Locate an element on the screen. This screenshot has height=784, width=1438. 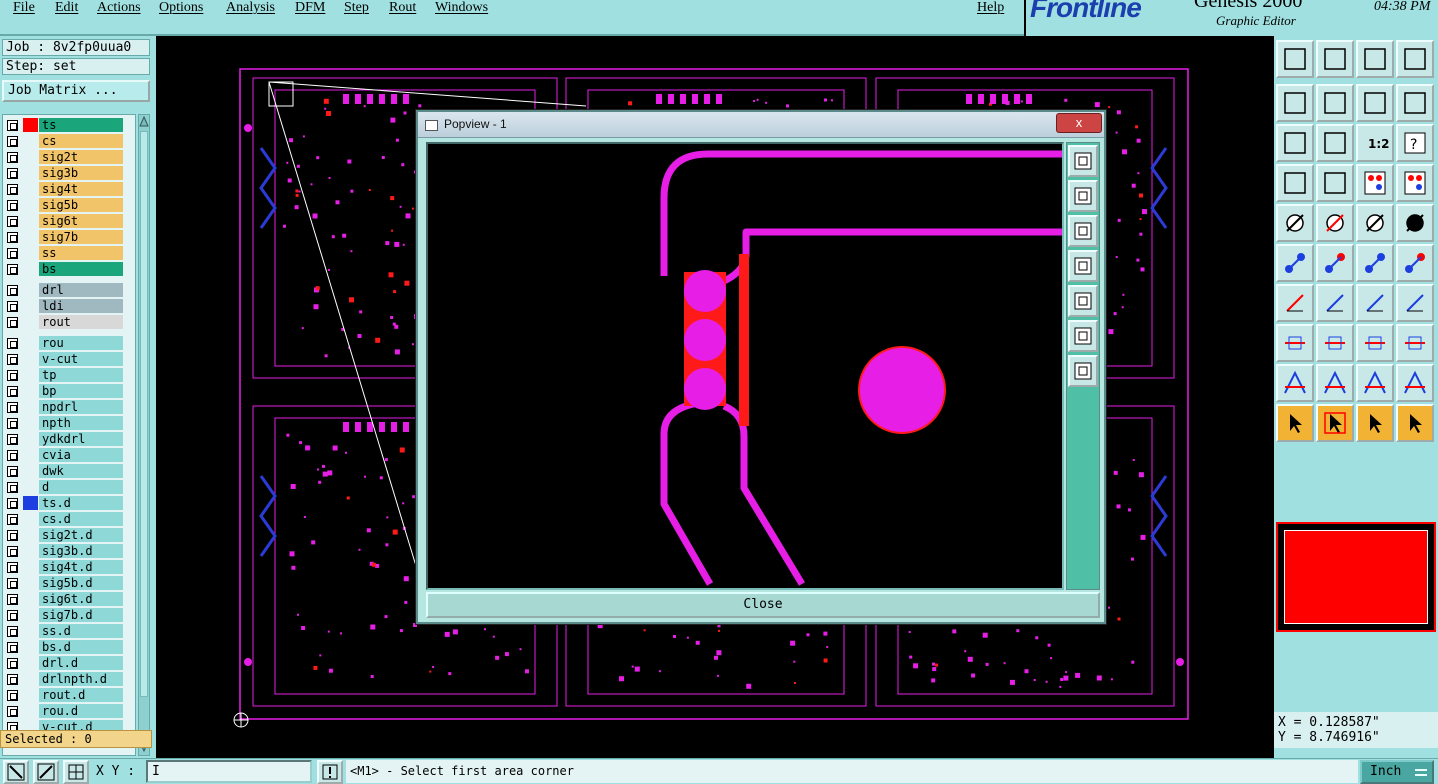
layer-row-rout: rout is located at coordinates (69, 322).